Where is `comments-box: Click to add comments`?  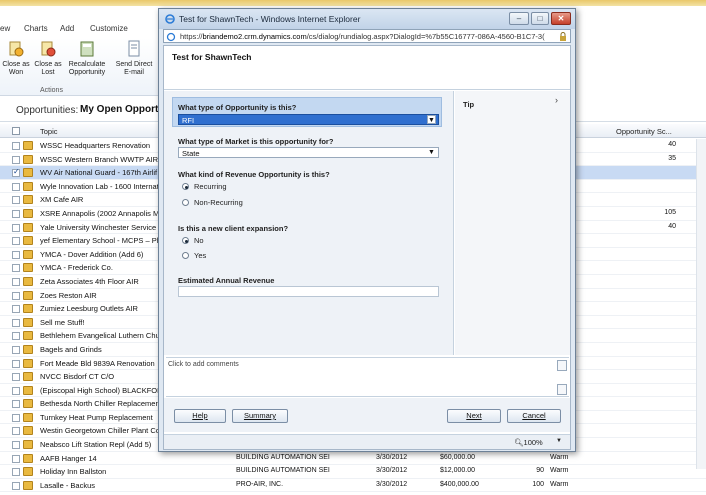 comments-box: Click to add comments is located at coordinates (367, 377).